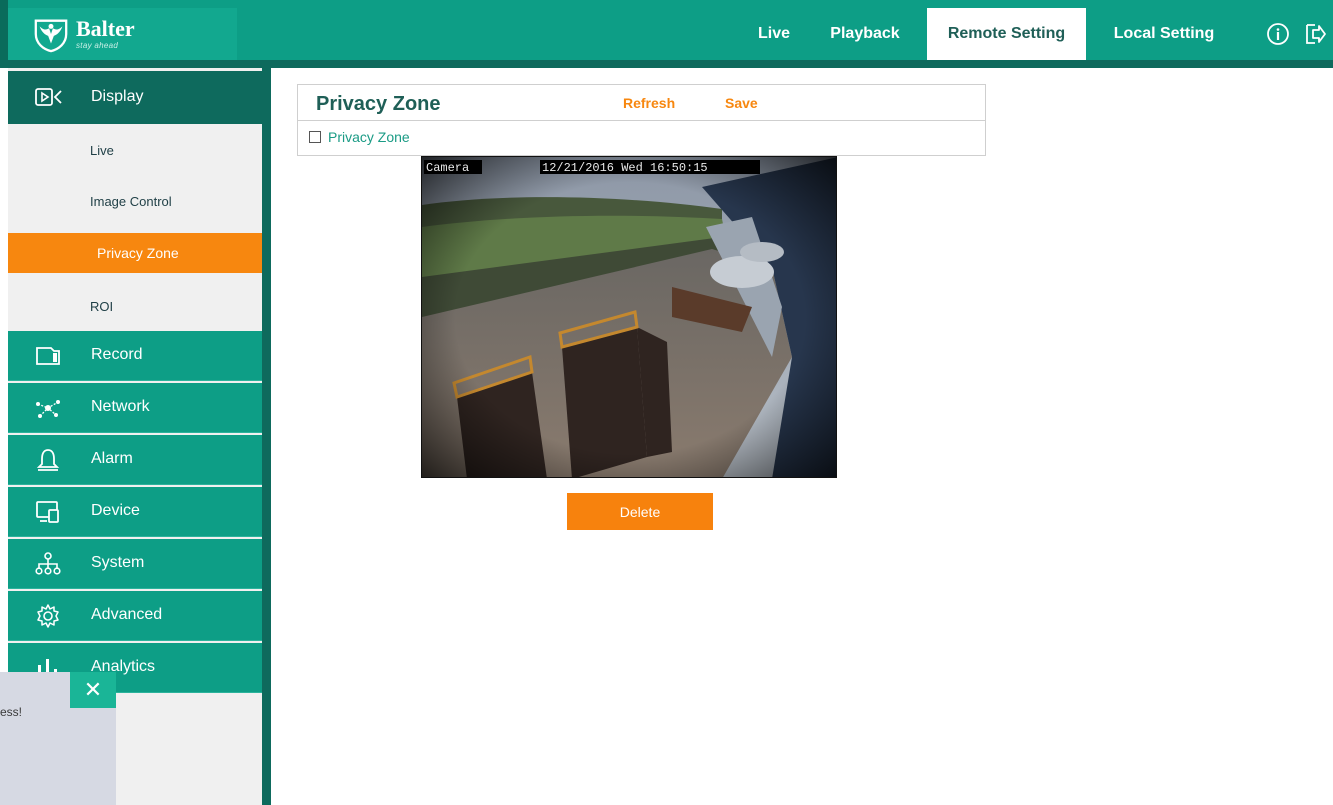 This screenshot has height=805, width=1333. What do you see at coordinates (135, 201) in the screenshot?
I see `sidebar-subitem-image-control: Image Control` at bounding box center [135, 201].